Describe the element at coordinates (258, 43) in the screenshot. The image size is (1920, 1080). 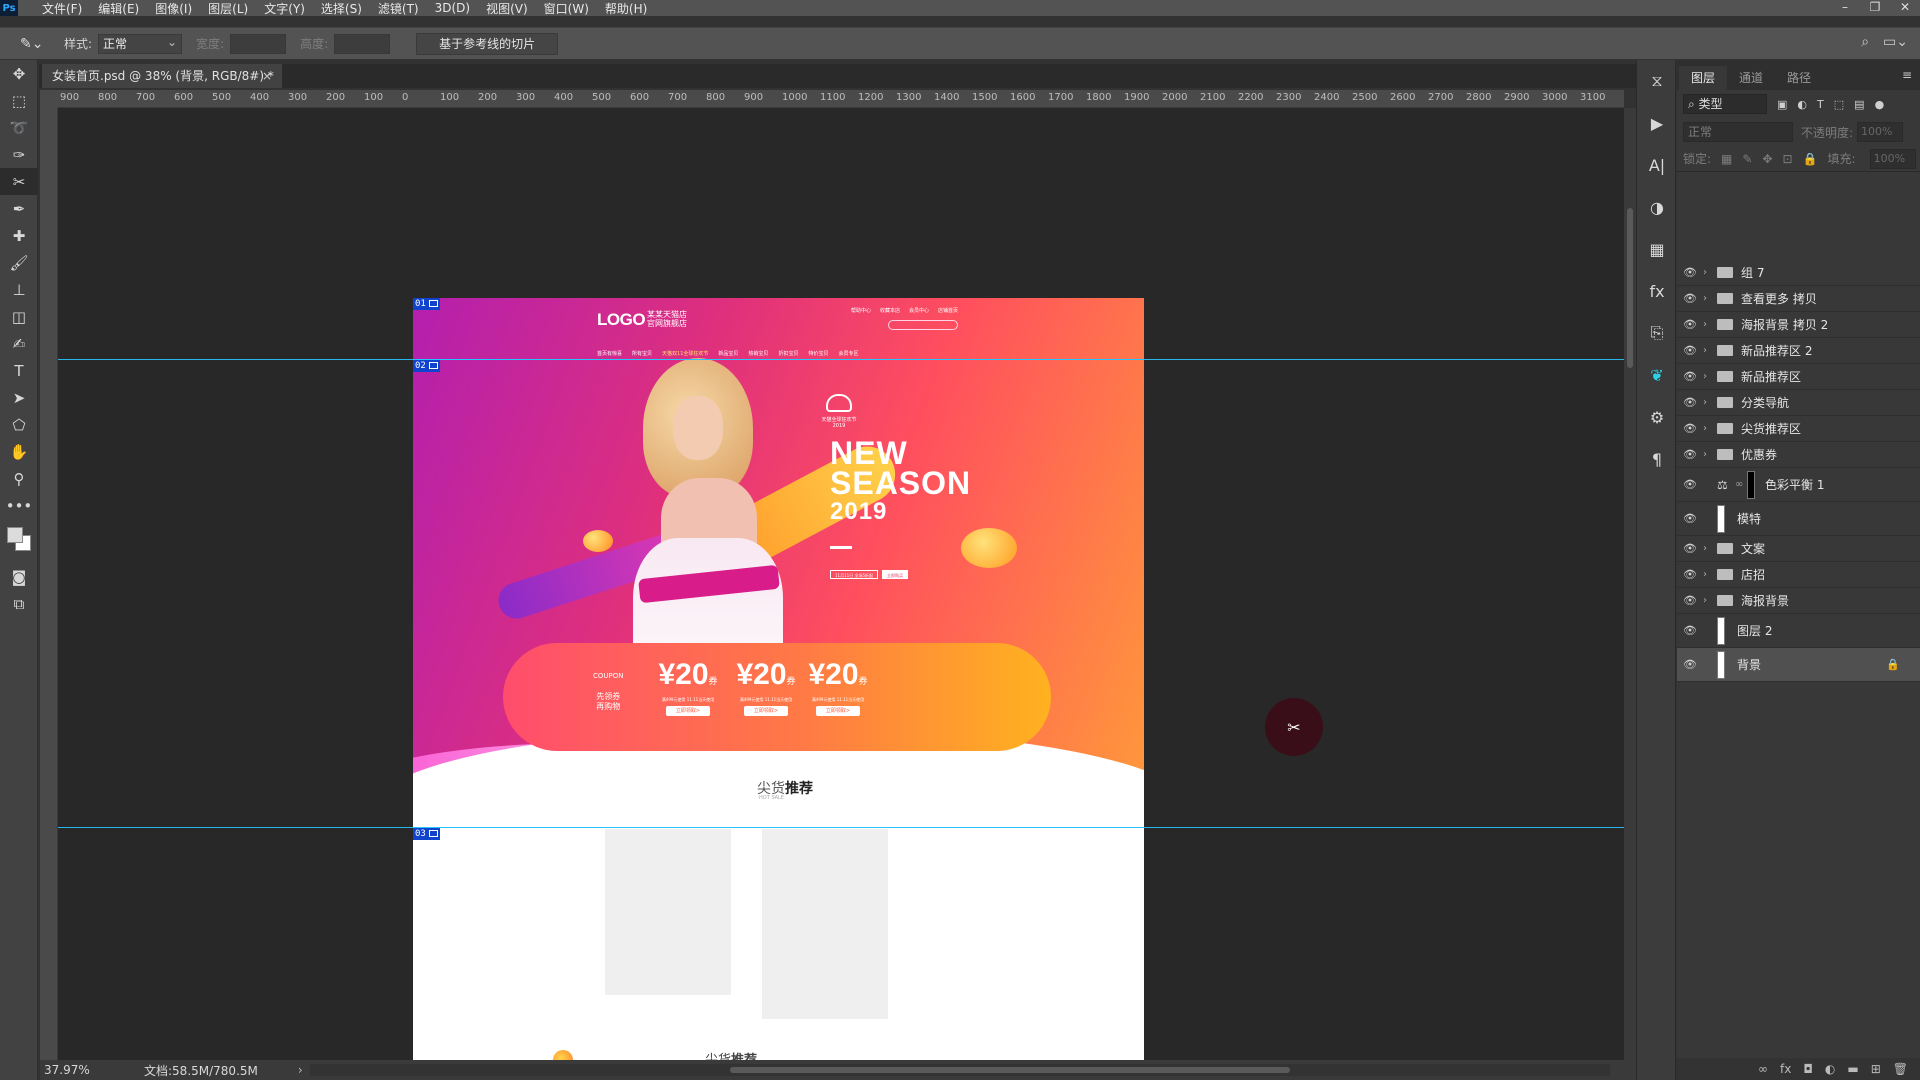
I see `width-input` at that location.